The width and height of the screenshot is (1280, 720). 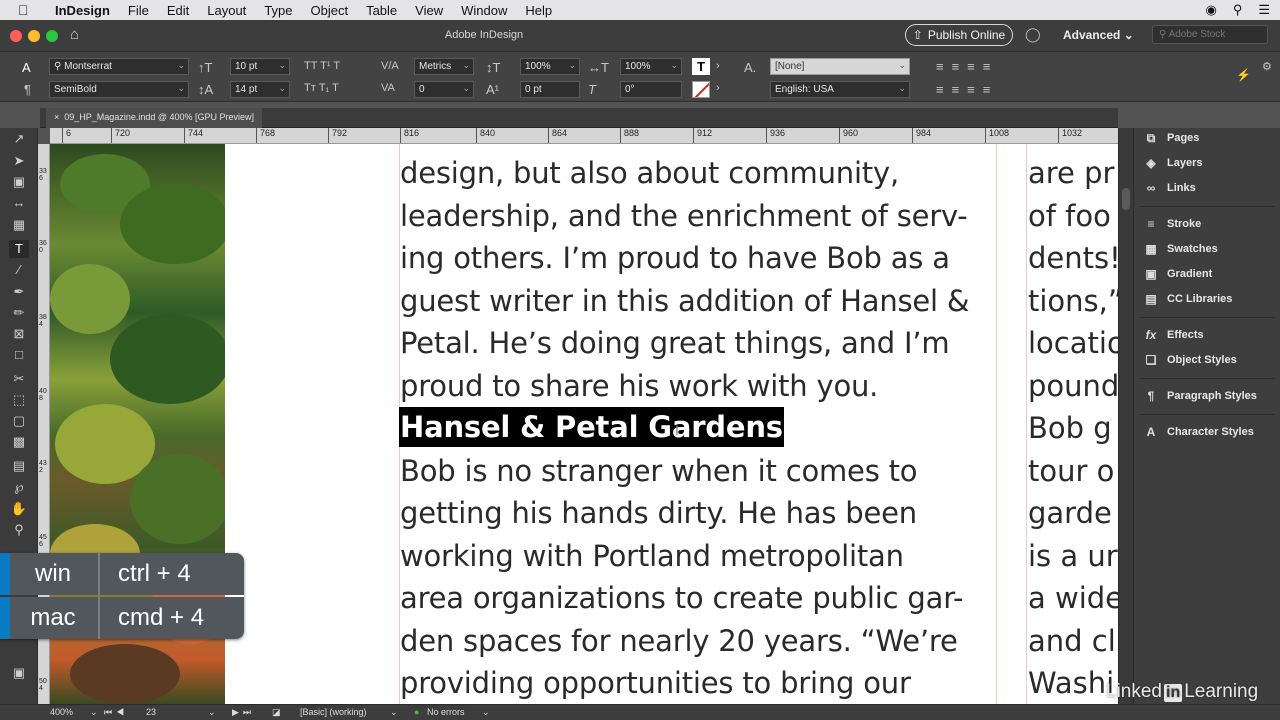 I want to click on menu-help: Help, so click(x=538, y=10).